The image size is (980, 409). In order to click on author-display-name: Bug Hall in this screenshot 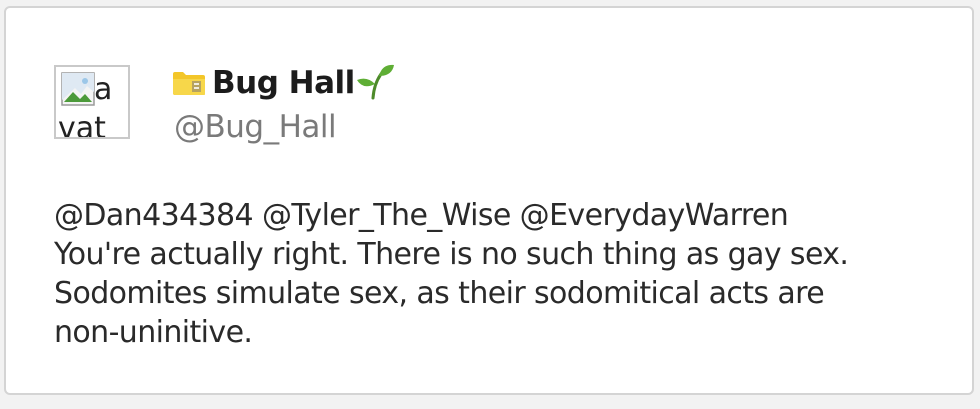, I will do `click(283, 83)`.